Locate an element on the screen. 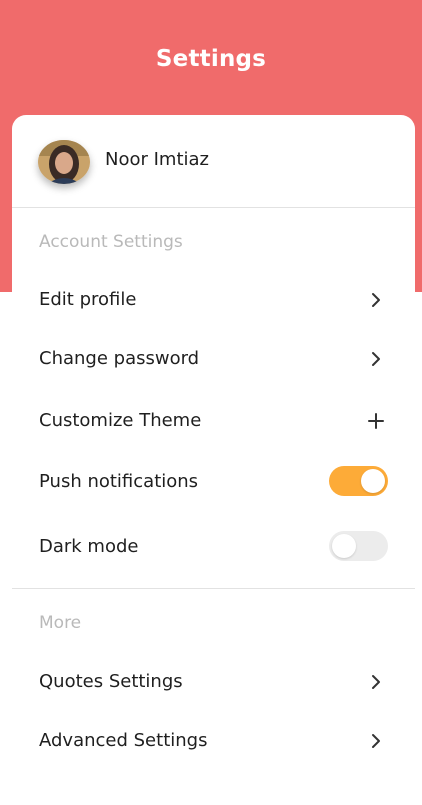  section-title-account: Account Settings is located at coordinates (111, 242).